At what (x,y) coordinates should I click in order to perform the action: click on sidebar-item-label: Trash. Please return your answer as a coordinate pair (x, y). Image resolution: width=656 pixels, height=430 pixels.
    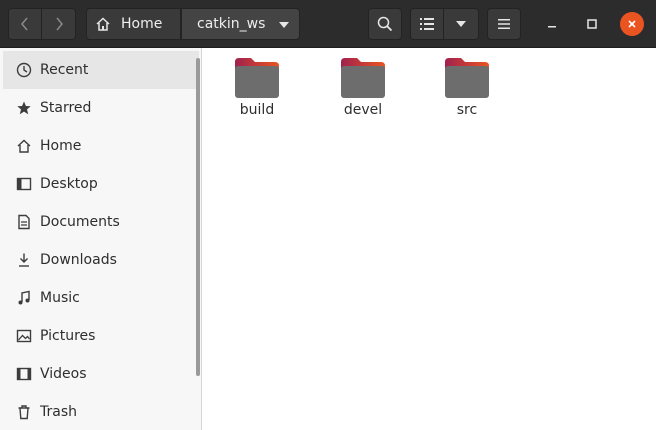
    Looking at the image, I should click on (58, 412).